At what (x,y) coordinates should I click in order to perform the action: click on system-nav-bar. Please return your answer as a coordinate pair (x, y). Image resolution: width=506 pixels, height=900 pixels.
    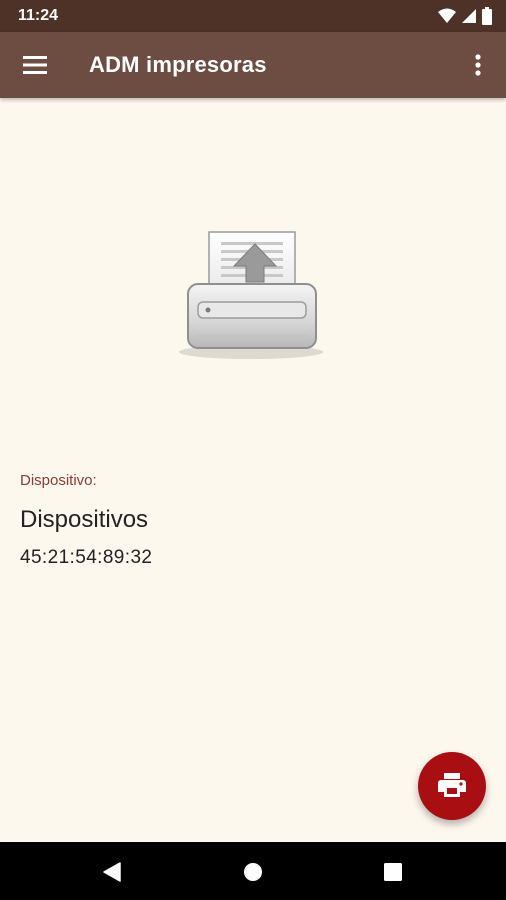
    Looking at the image, I should click on (253, 871).